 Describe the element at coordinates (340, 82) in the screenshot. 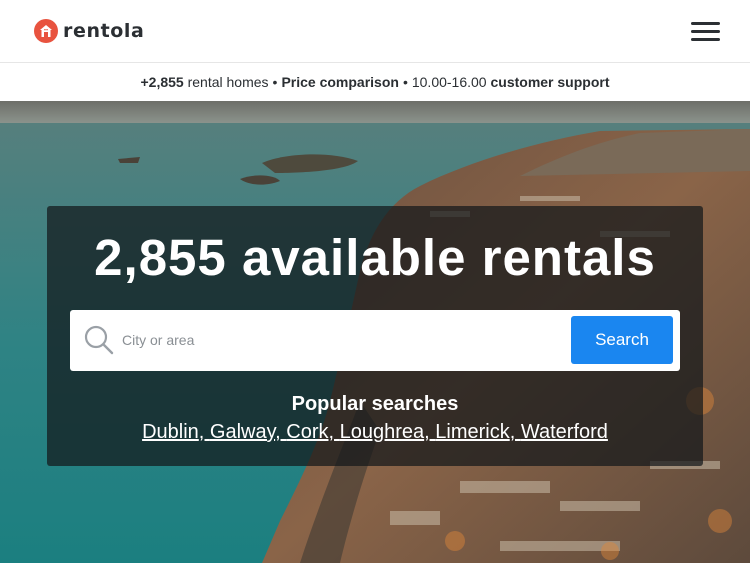

I see `price-comparison-label: Price comparison` at that location.